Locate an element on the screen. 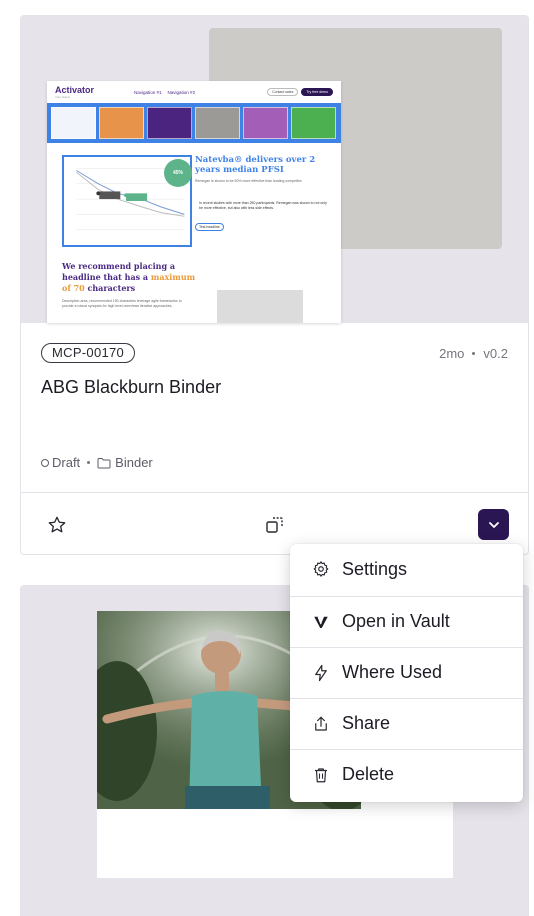 The width and height of the screenshot is (534, 916). chevron-down-icon is located at coordinates (493, 524).